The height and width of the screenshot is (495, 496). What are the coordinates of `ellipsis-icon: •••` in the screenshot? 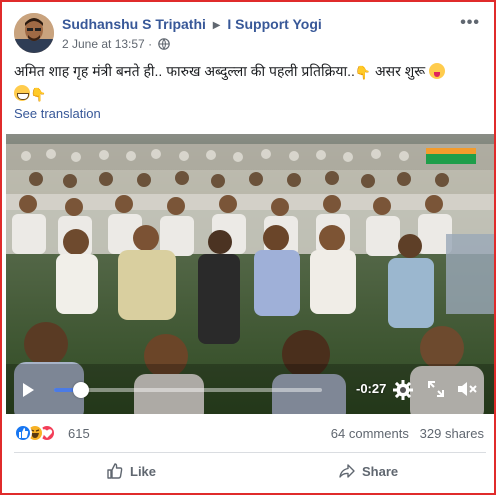 It's located at (470, 23).